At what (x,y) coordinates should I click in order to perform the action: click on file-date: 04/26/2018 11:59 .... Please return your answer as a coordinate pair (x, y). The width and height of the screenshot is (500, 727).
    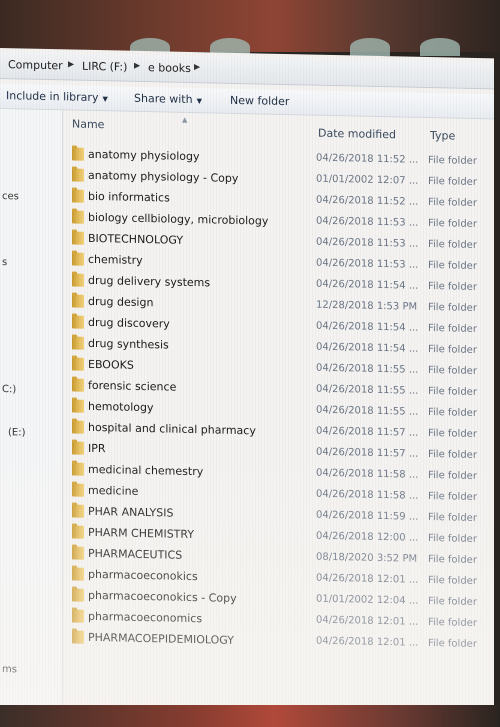
    Looking at the image, I should click on (367, 516).